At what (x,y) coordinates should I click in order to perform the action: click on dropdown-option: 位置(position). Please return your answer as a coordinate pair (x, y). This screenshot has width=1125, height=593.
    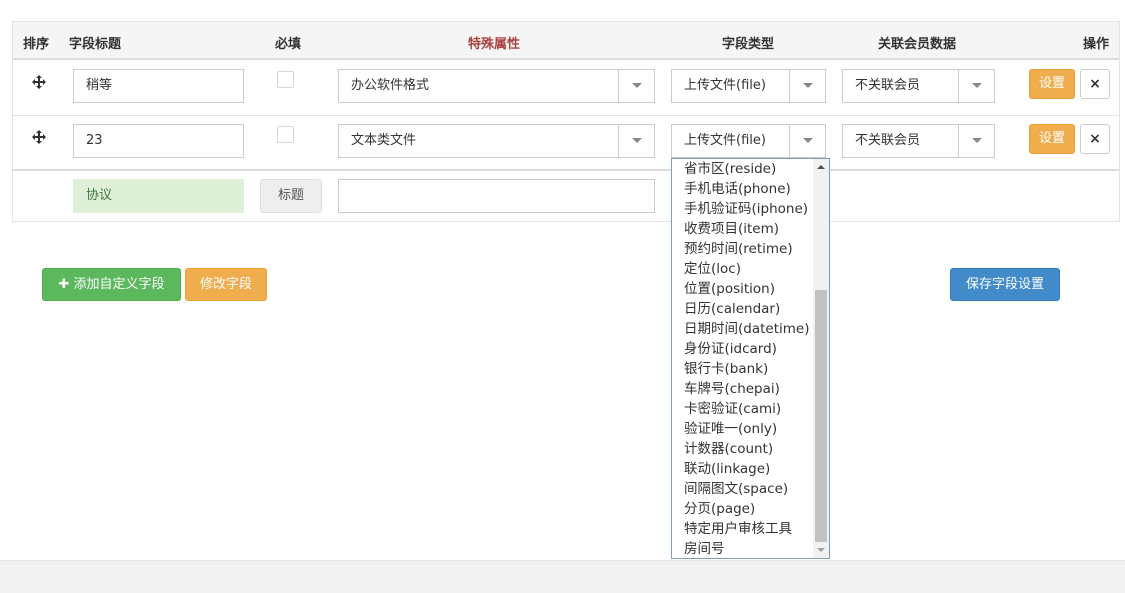
    Looking at the image, I should click on (743, 289).